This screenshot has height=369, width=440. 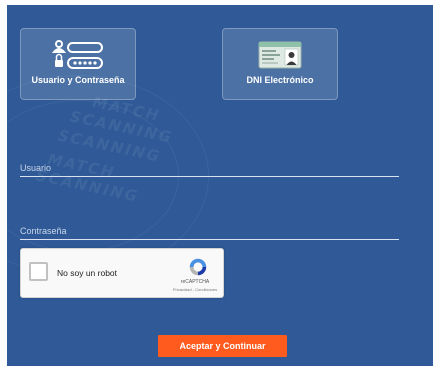 I want to click on usuario-field: Usuario, so click(x=209, y=171).